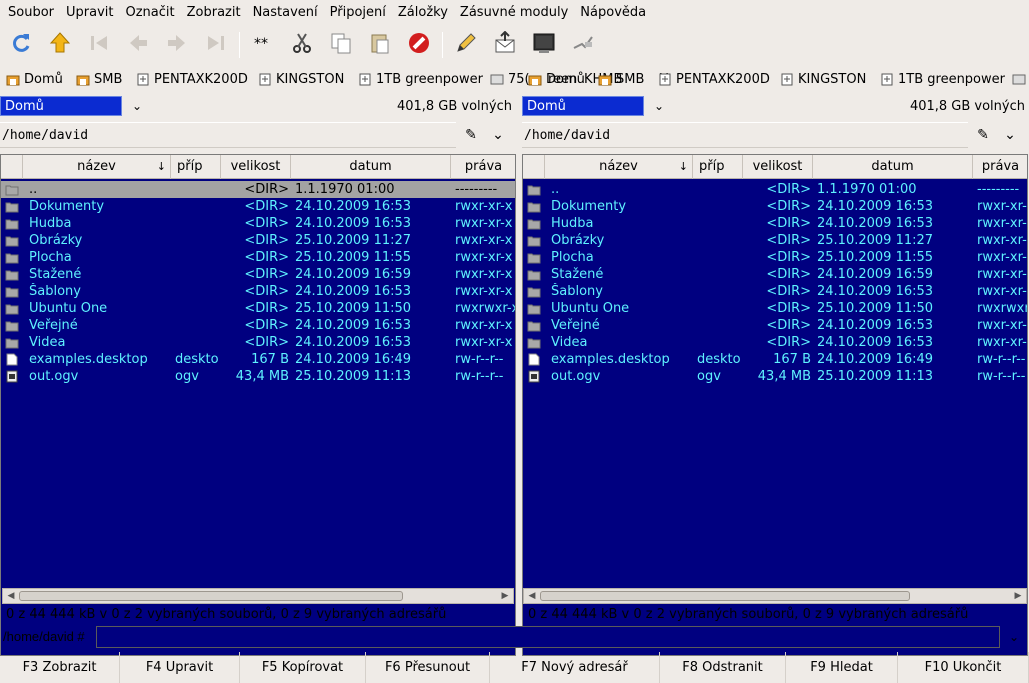  What do you see at coordinates (466, 45) in the screenshot?
I see `edit-button` at bounding box center [466, 45].